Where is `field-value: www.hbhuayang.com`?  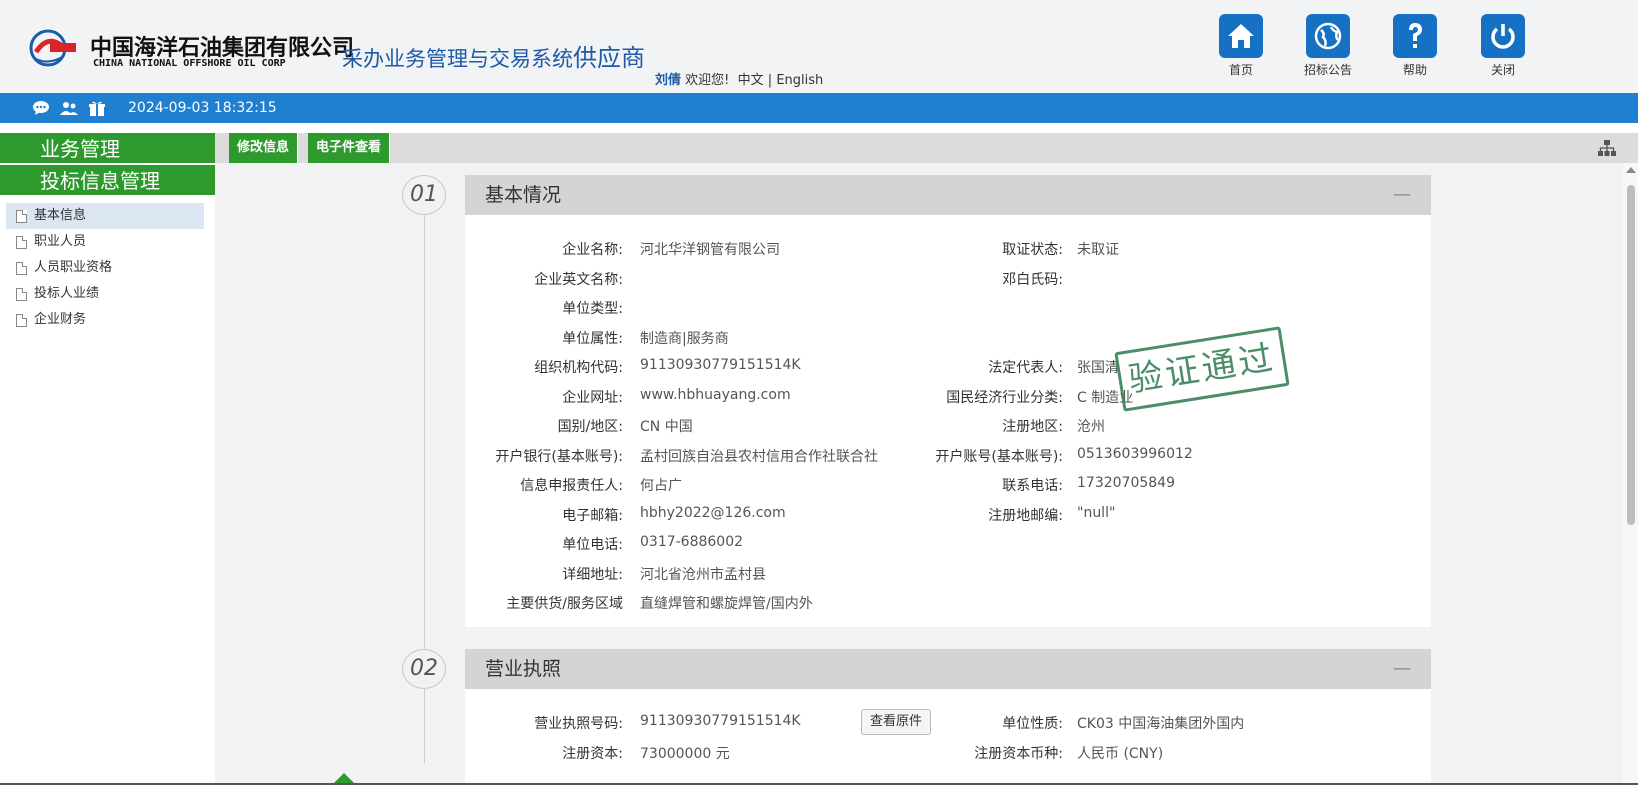 field-value: www.hbhuayang.com is located at coordinates (715, 394).